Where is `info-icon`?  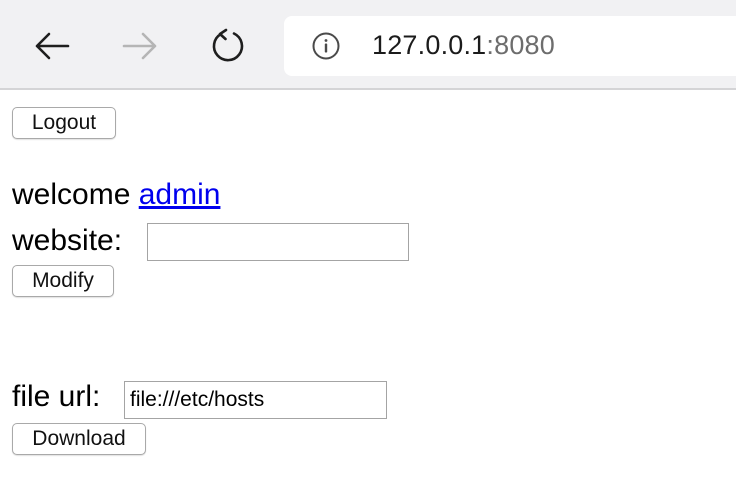 info-icon is located at coordinates (326, 46).